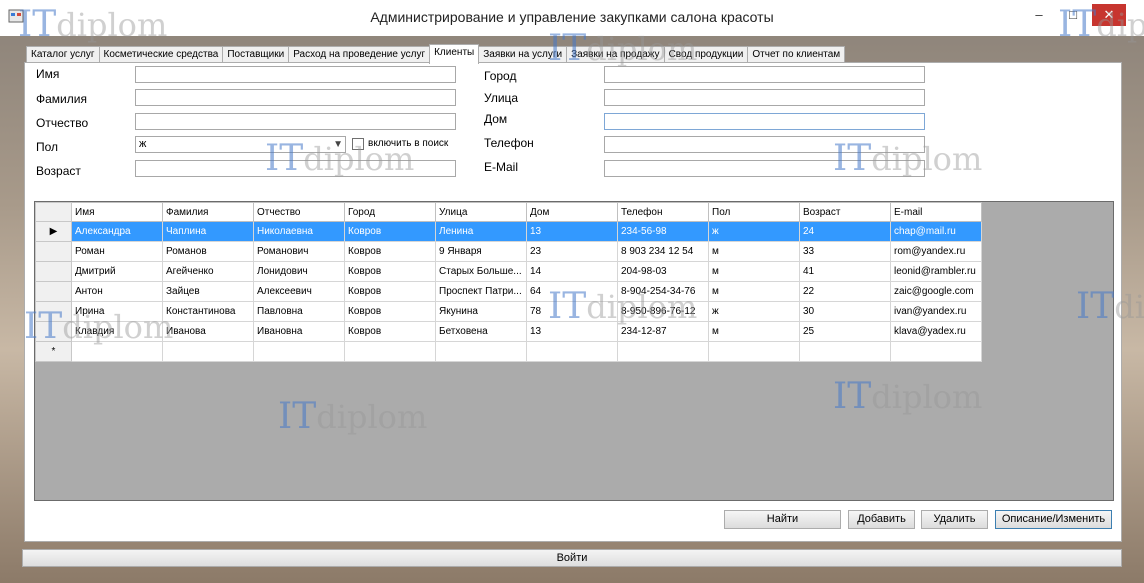 This screenshot has height=583, width=1144. I want to click on add-button: Добавить, so click(881, 519).